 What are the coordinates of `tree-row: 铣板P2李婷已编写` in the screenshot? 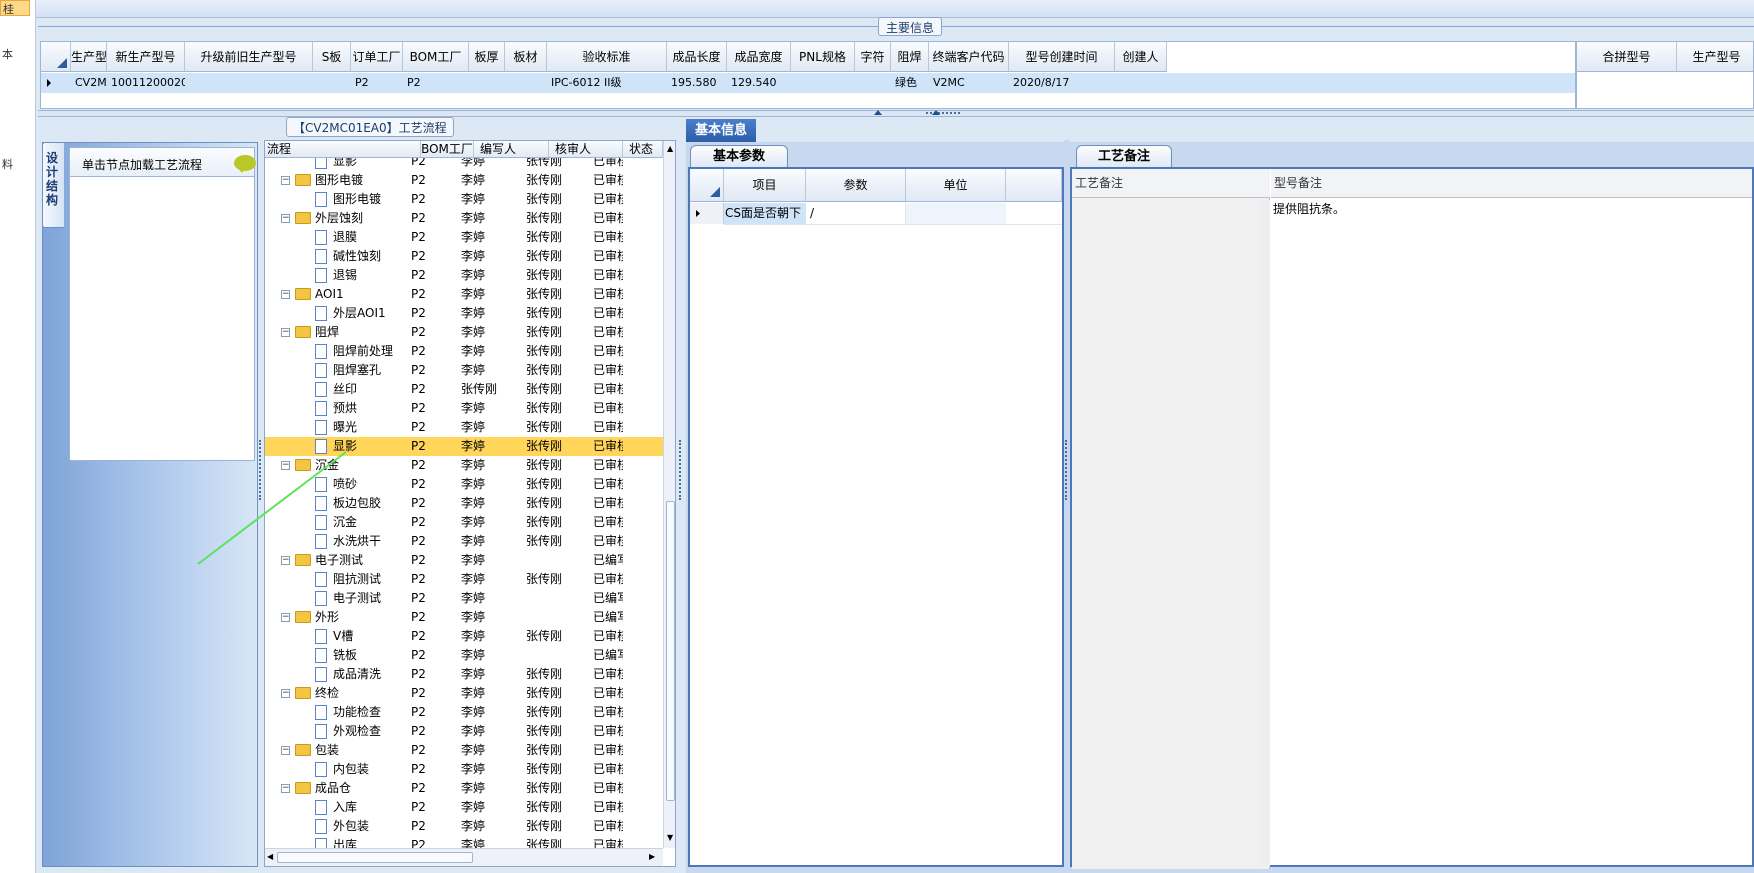 It's located at (464, 655).